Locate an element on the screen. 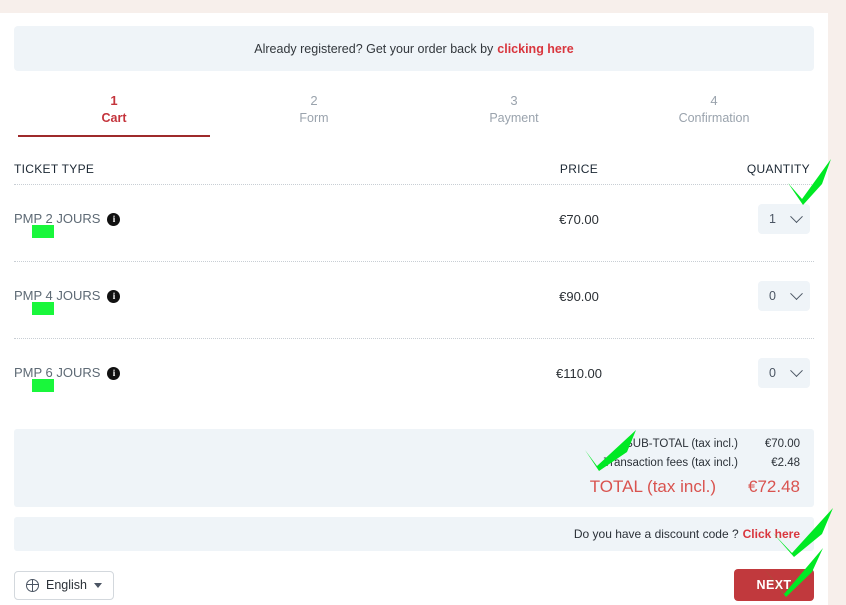 The width and height of the screenshot is (846, 605). discount-click-here-link: Click here is located at coordinates (771, 534).